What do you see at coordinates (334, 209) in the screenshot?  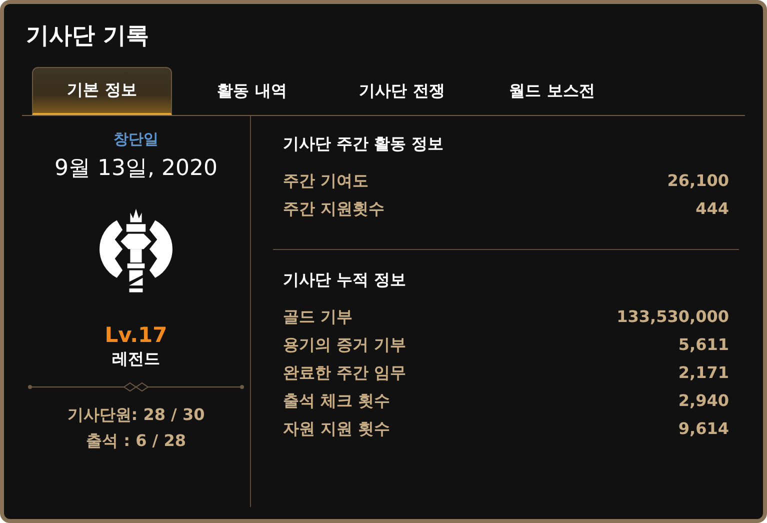 I see `stat-label: 주간 지원횟수` at bounding box center [334, 209].